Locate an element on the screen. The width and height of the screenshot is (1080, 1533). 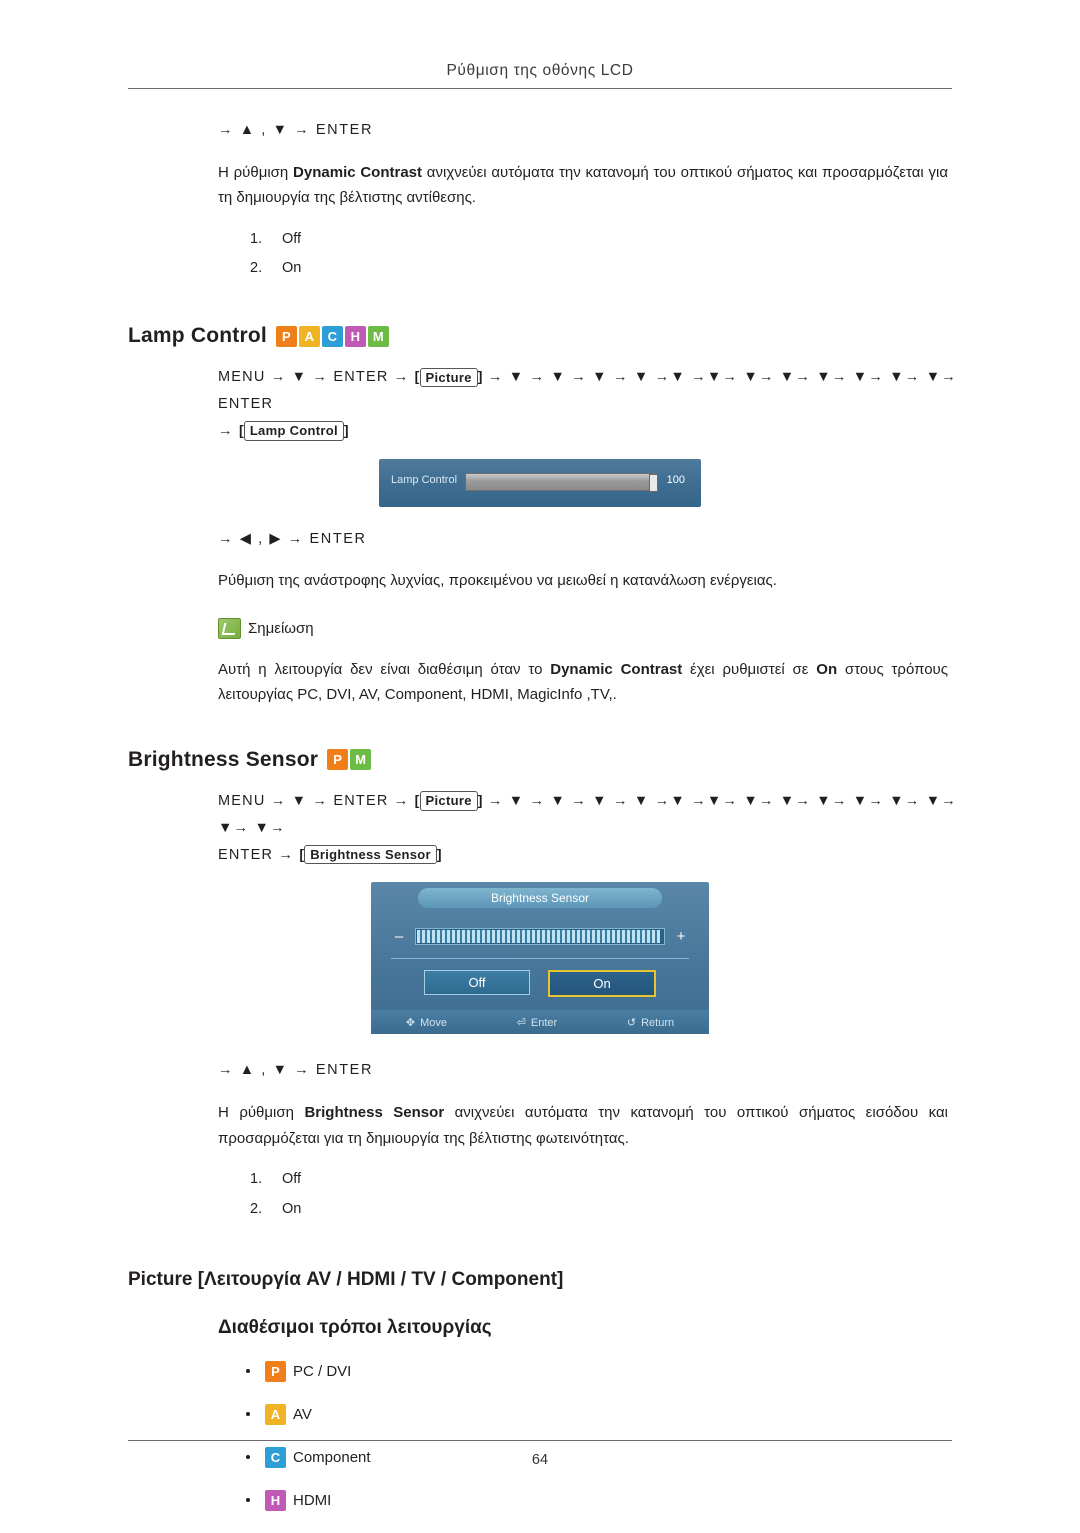
osd-bs-slider-fill is located at coordinates (539, 937).